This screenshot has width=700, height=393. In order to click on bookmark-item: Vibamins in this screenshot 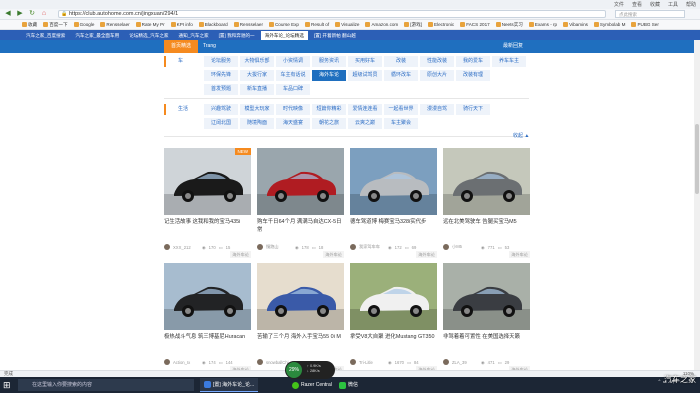, I will do `click(575, 24)`.